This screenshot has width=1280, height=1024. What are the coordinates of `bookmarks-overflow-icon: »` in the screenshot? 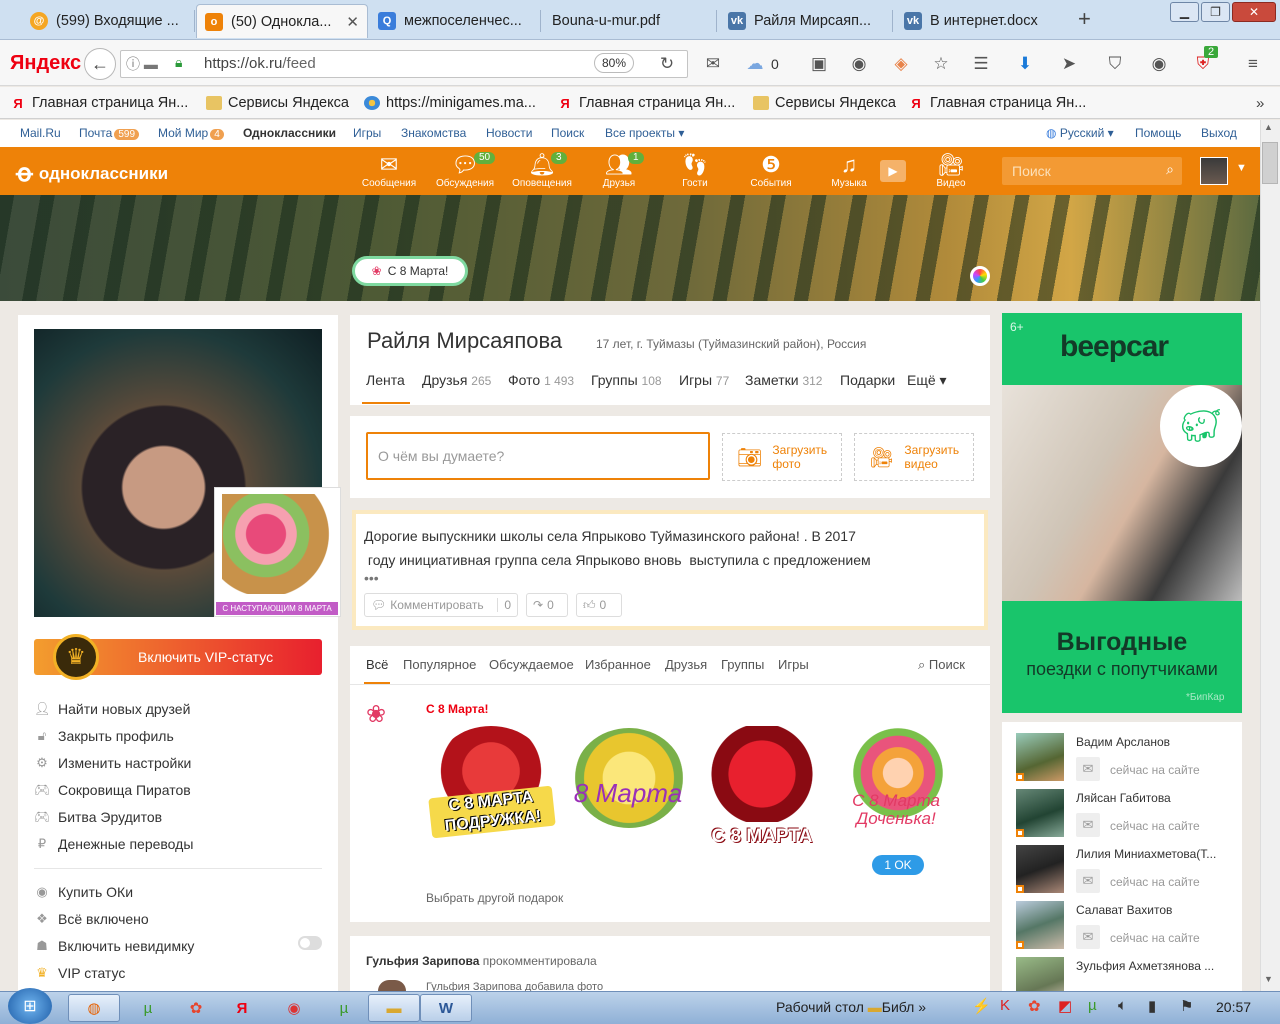 It's located at (1260, 103).